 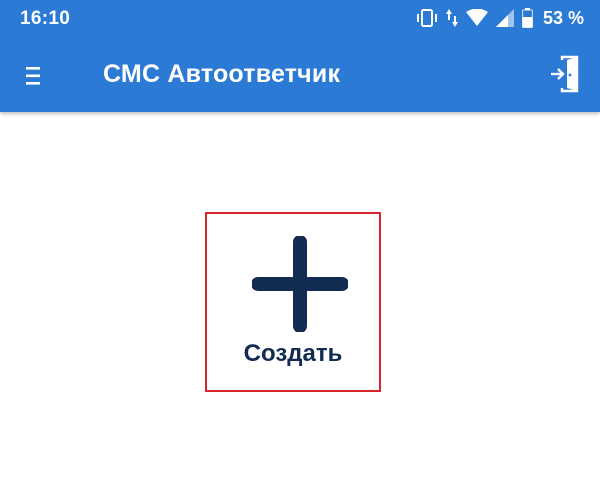 I want to click on create-button: Создать, so click(x=293, y=302).